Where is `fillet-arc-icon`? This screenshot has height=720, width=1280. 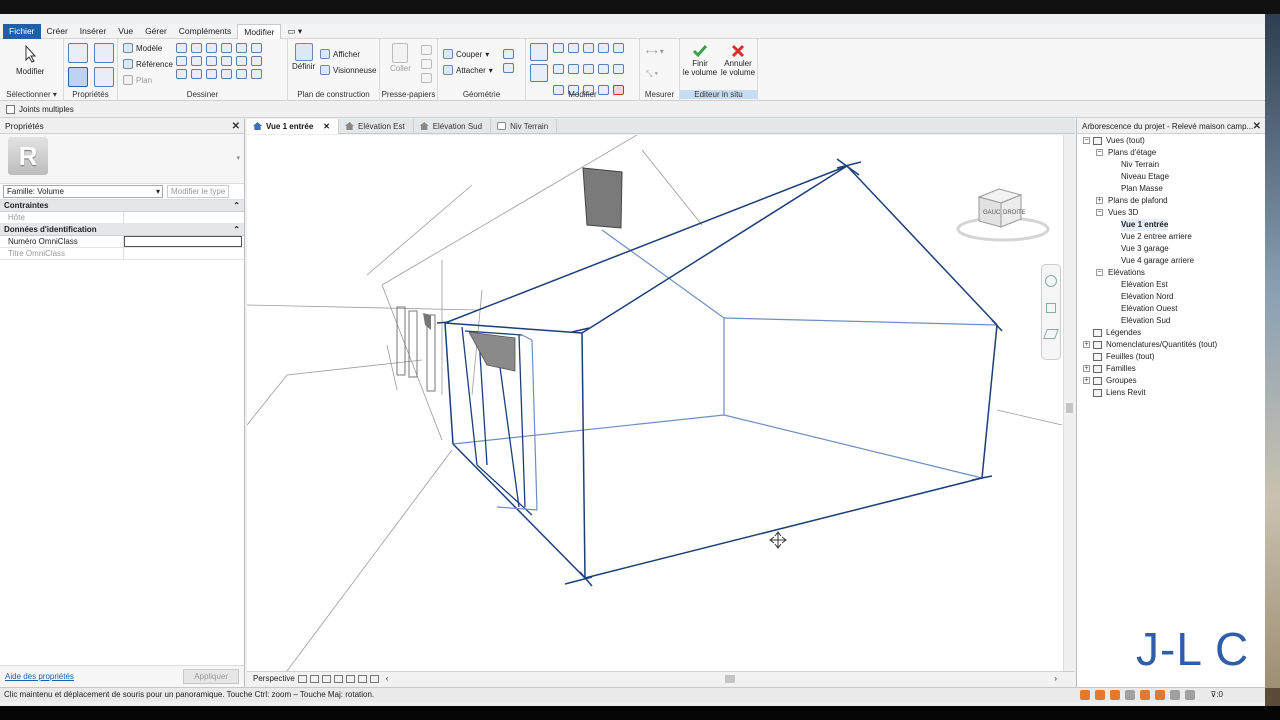 fillet-arc-icon is located at coordinates (226, 61).